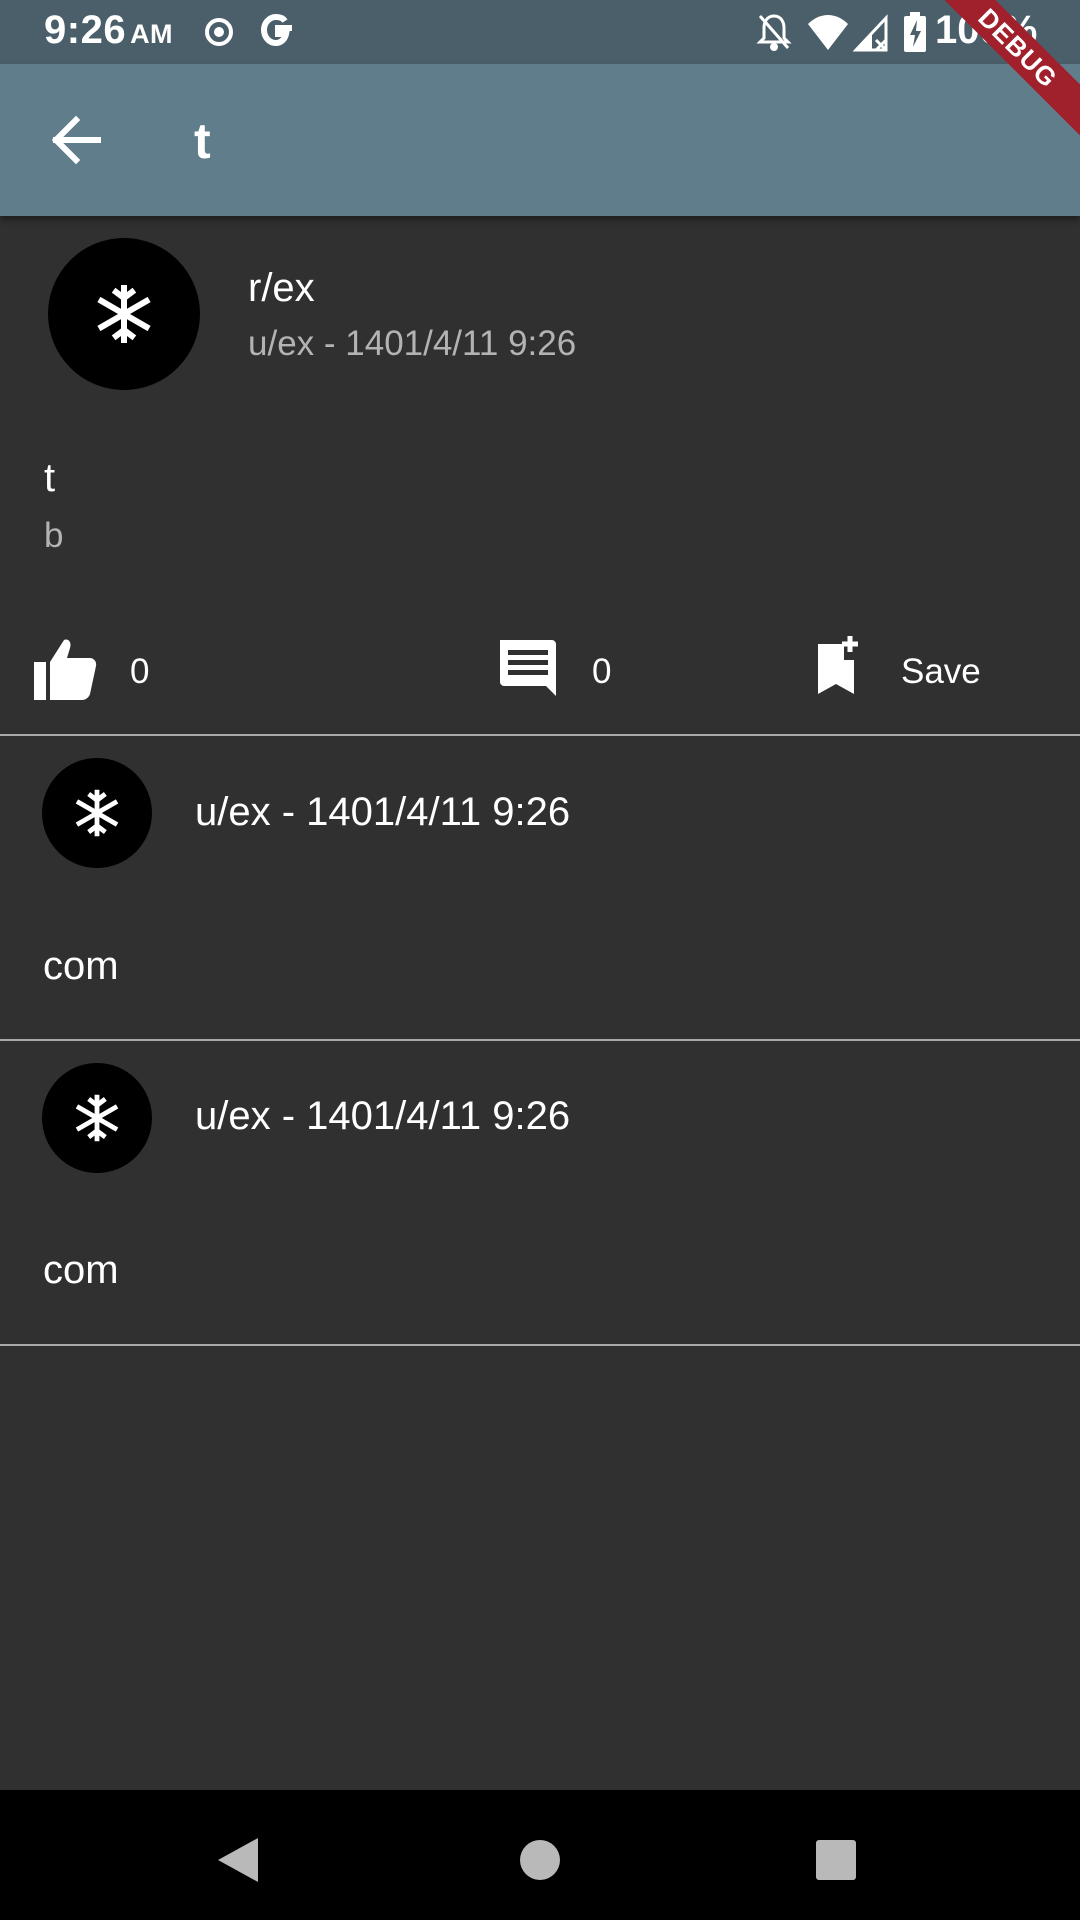 This screenshot has width=1080, height=1920. I want to click on circle-home-icon, so click(540, 1860).